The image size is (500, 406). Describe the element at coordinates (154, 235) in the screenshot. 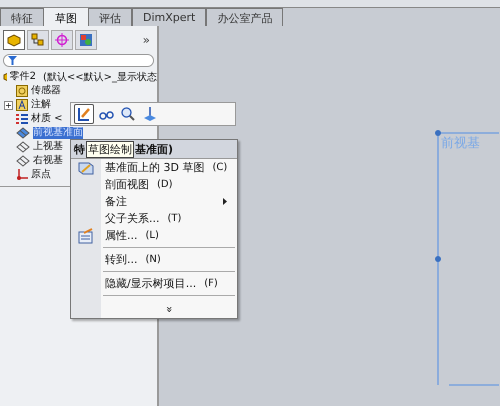

I see `menu-item: 属性... (L)` at that location.